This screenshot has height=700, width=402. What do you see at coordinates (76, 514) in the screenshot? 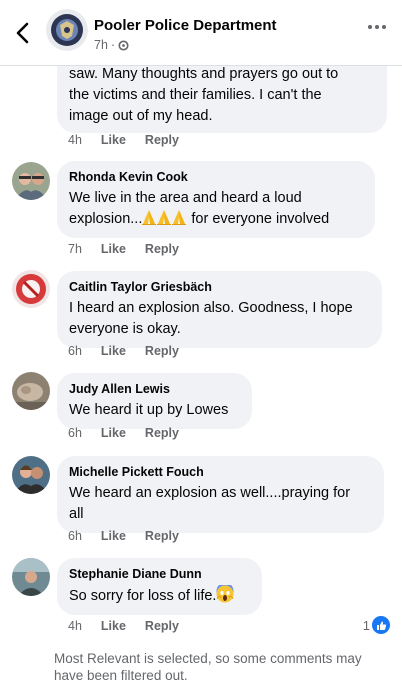
I see `comment-text-line: all` at bounding box center [76, 514].